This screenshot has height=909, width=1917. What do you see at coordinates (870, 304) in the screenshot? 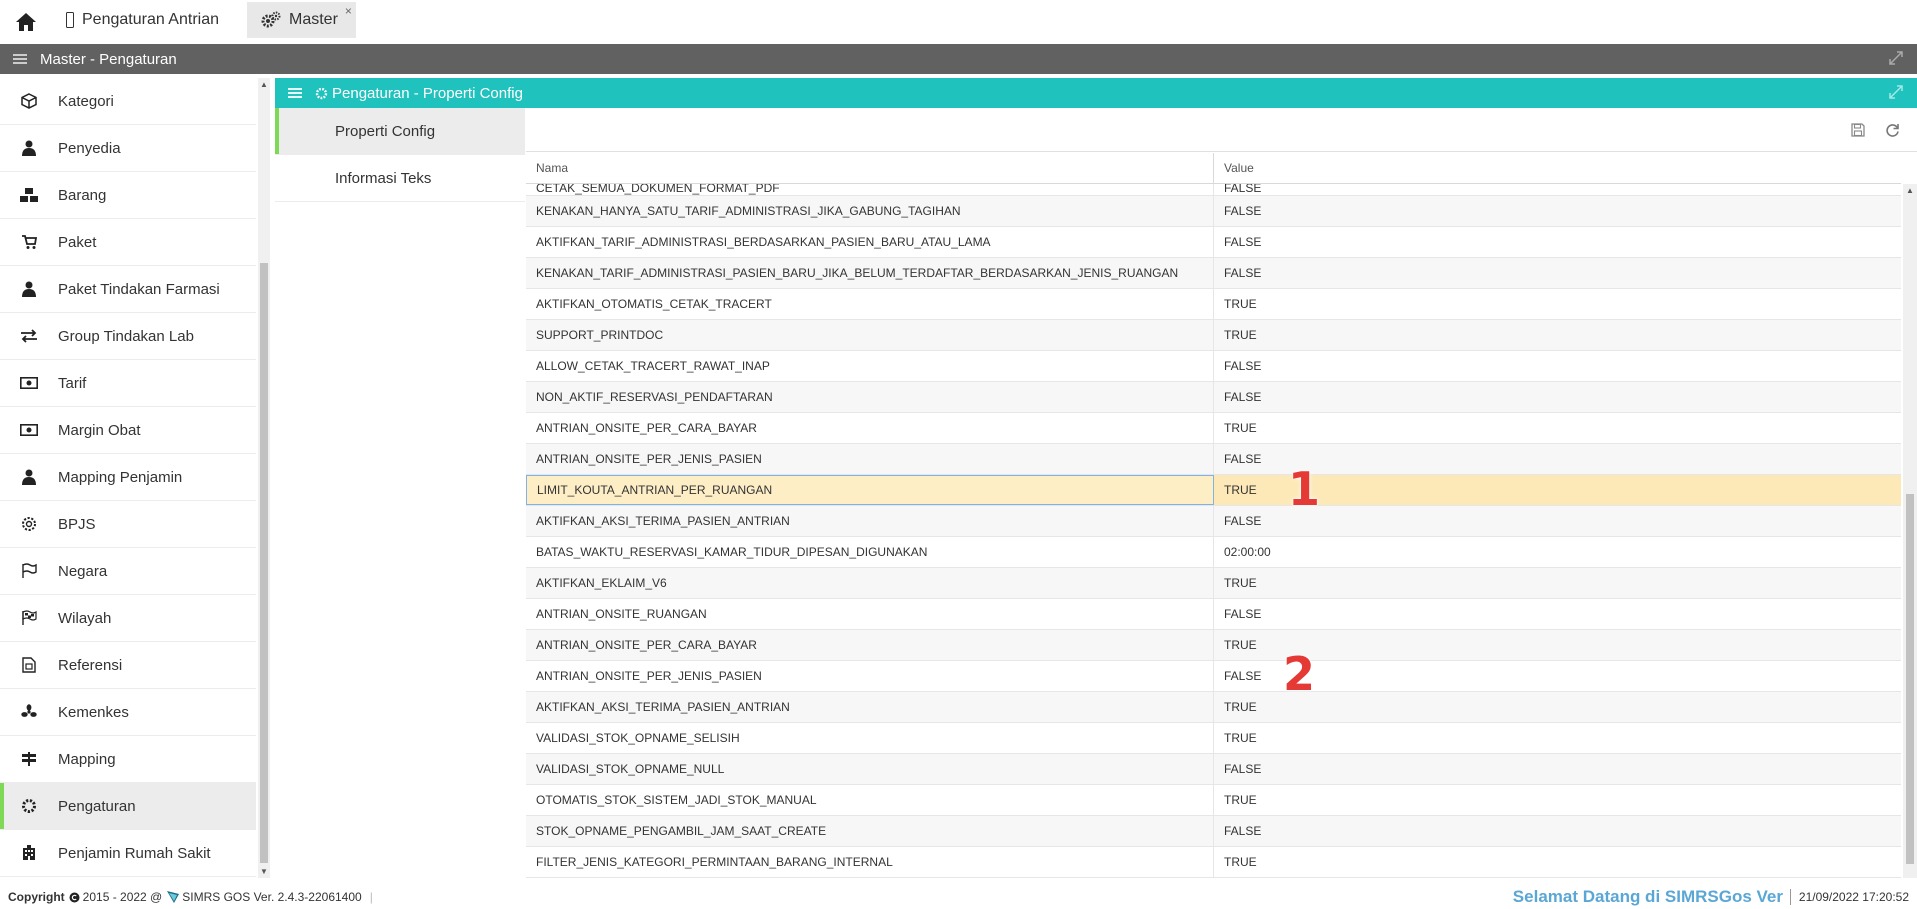
I see `cell-nama: AKTIFKAN_OTOMATIS_CETAK_TRACERT` at bounding box center [870, 304].